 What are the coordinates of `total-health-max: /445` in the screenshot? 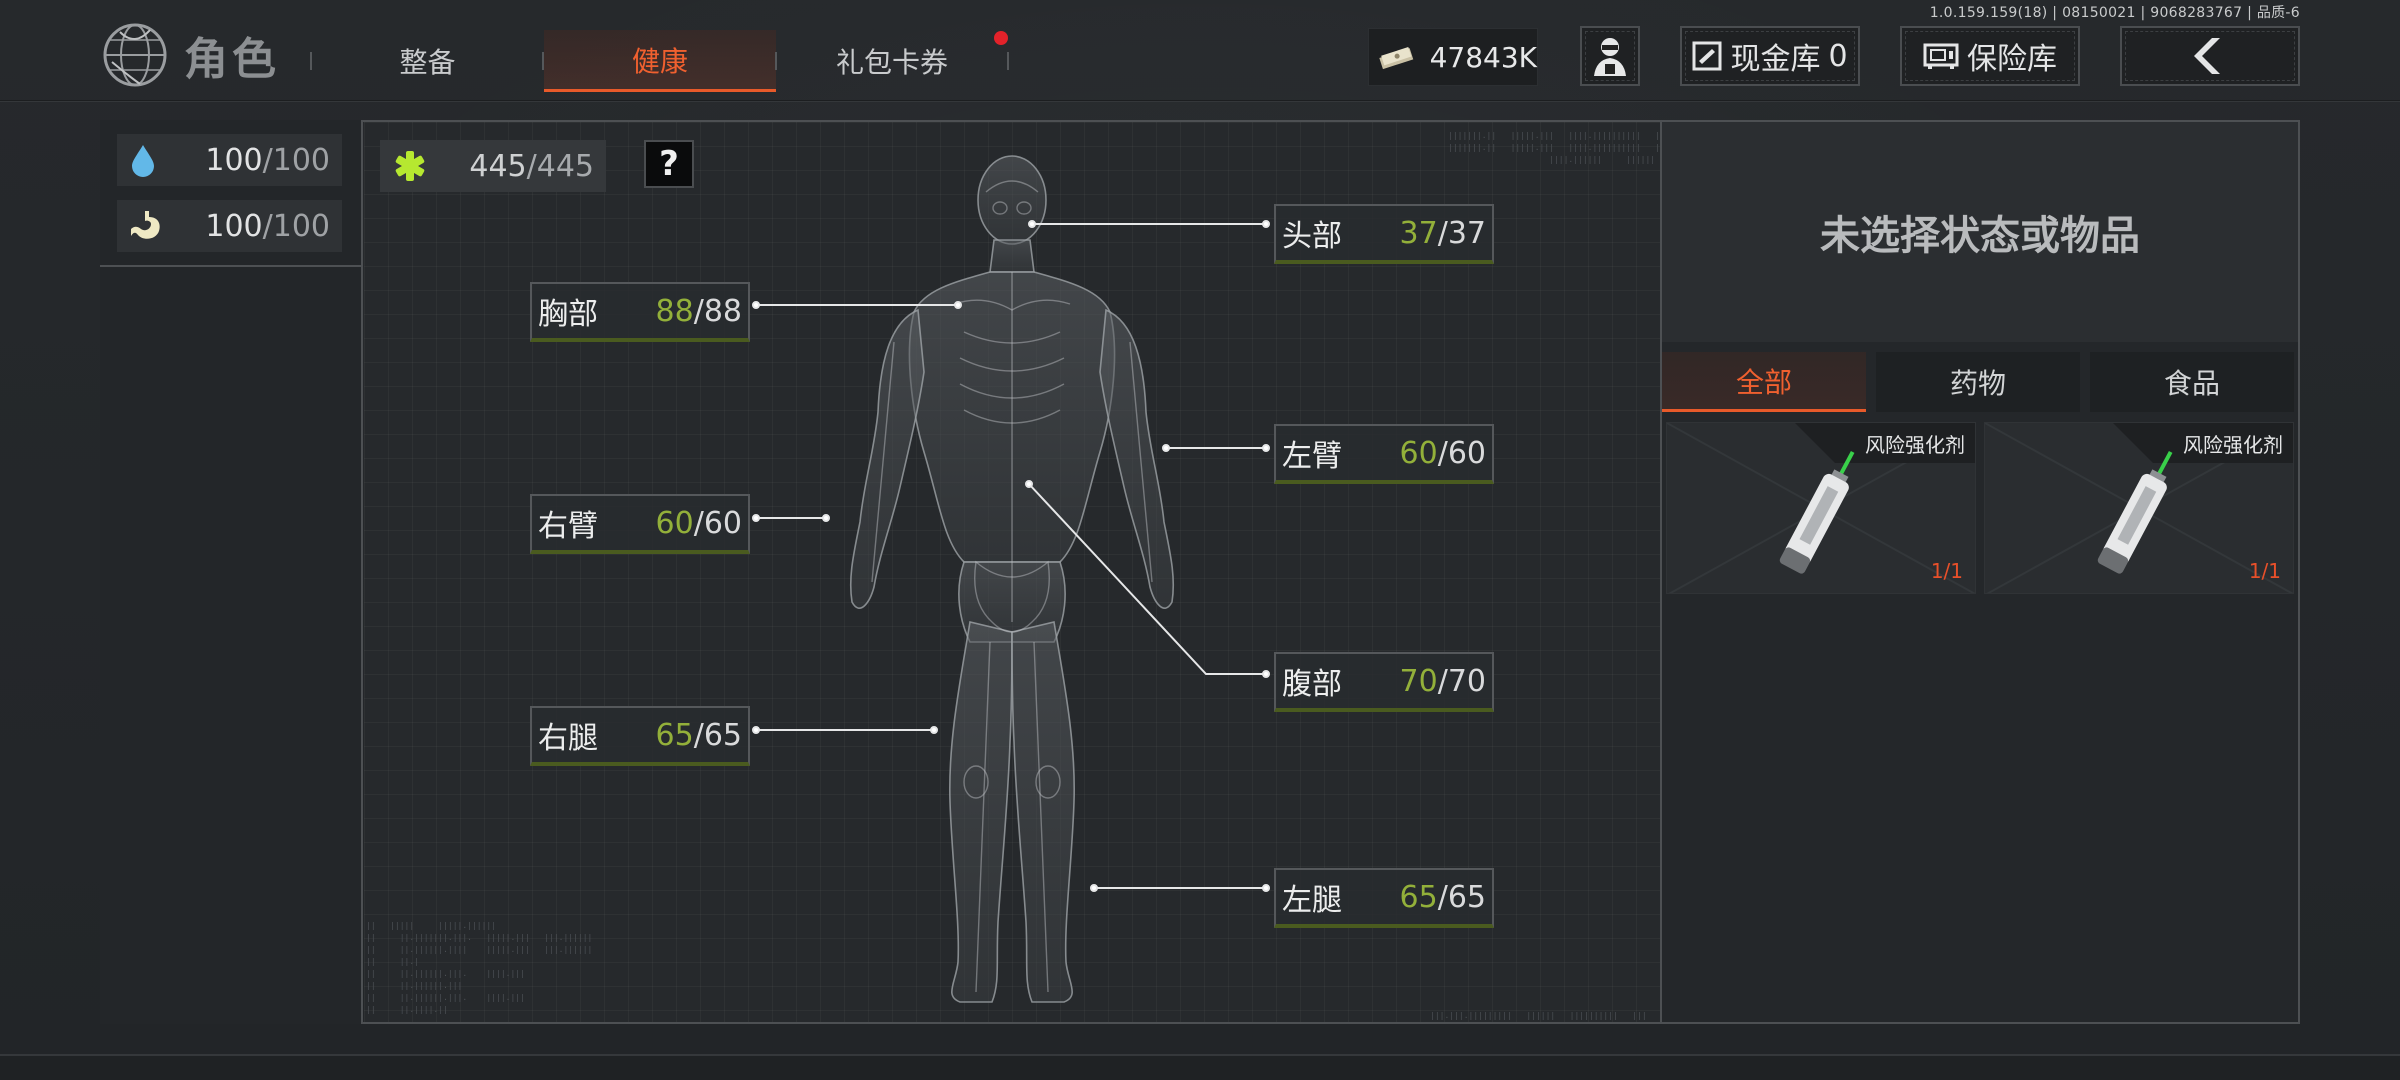 It's located at (560, 166).